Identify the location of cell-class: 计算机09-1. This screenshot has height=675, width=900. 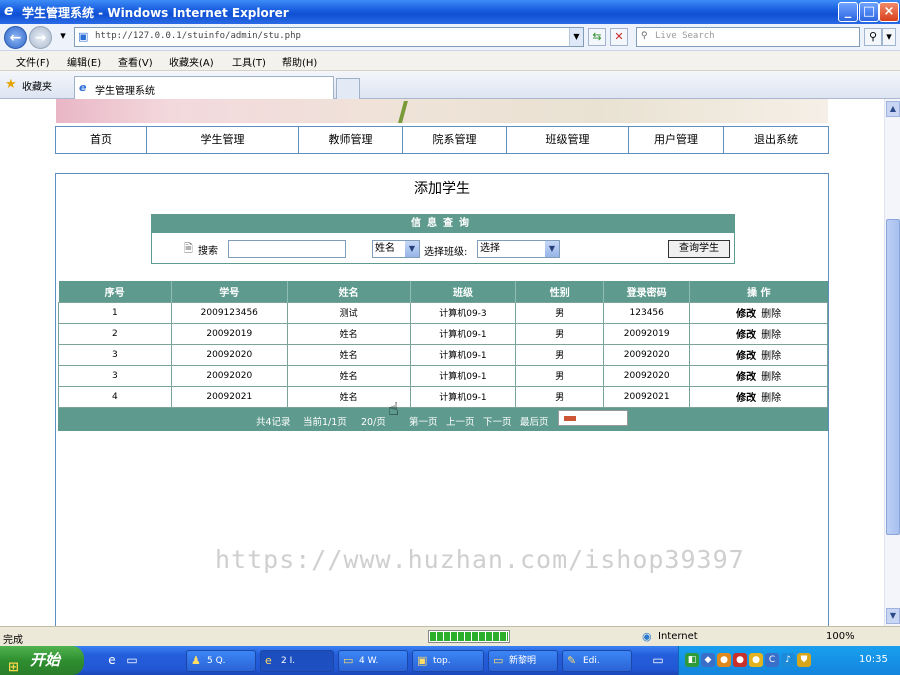
(463, 396).